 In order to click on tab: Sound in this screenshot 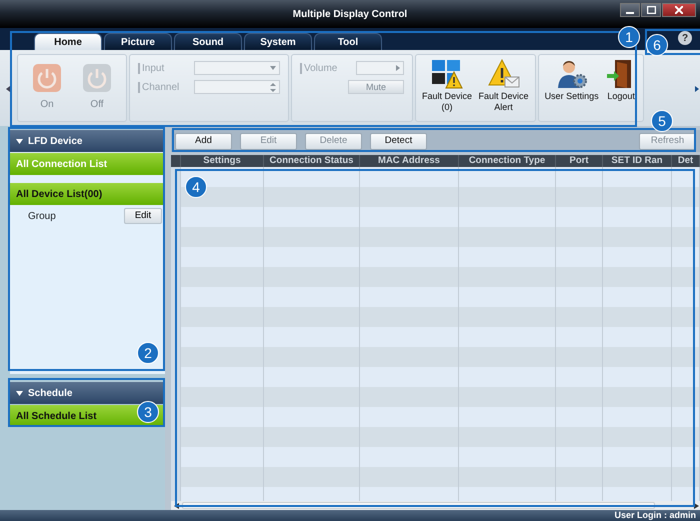, I will do `click(208, 41)`.